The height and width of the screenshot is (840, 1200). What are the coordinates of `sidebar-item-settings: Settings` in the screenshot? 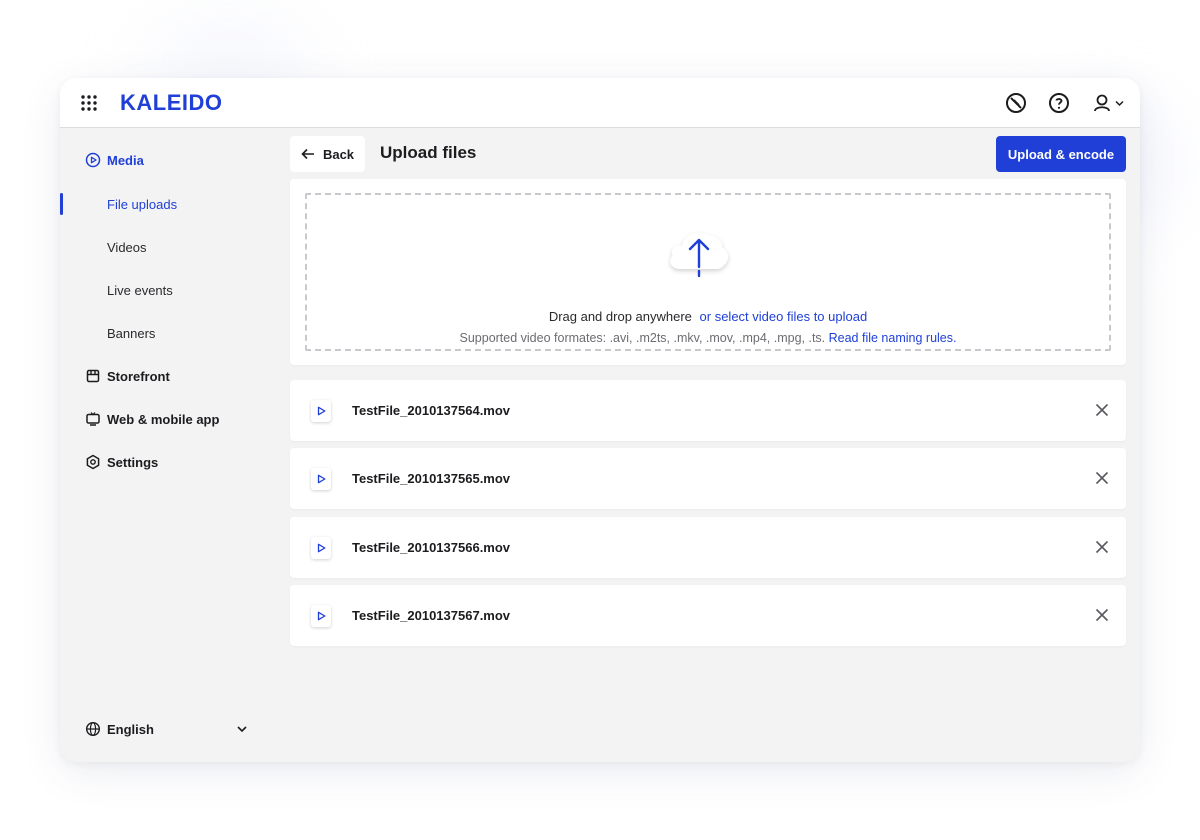 It's located at (168, 462).